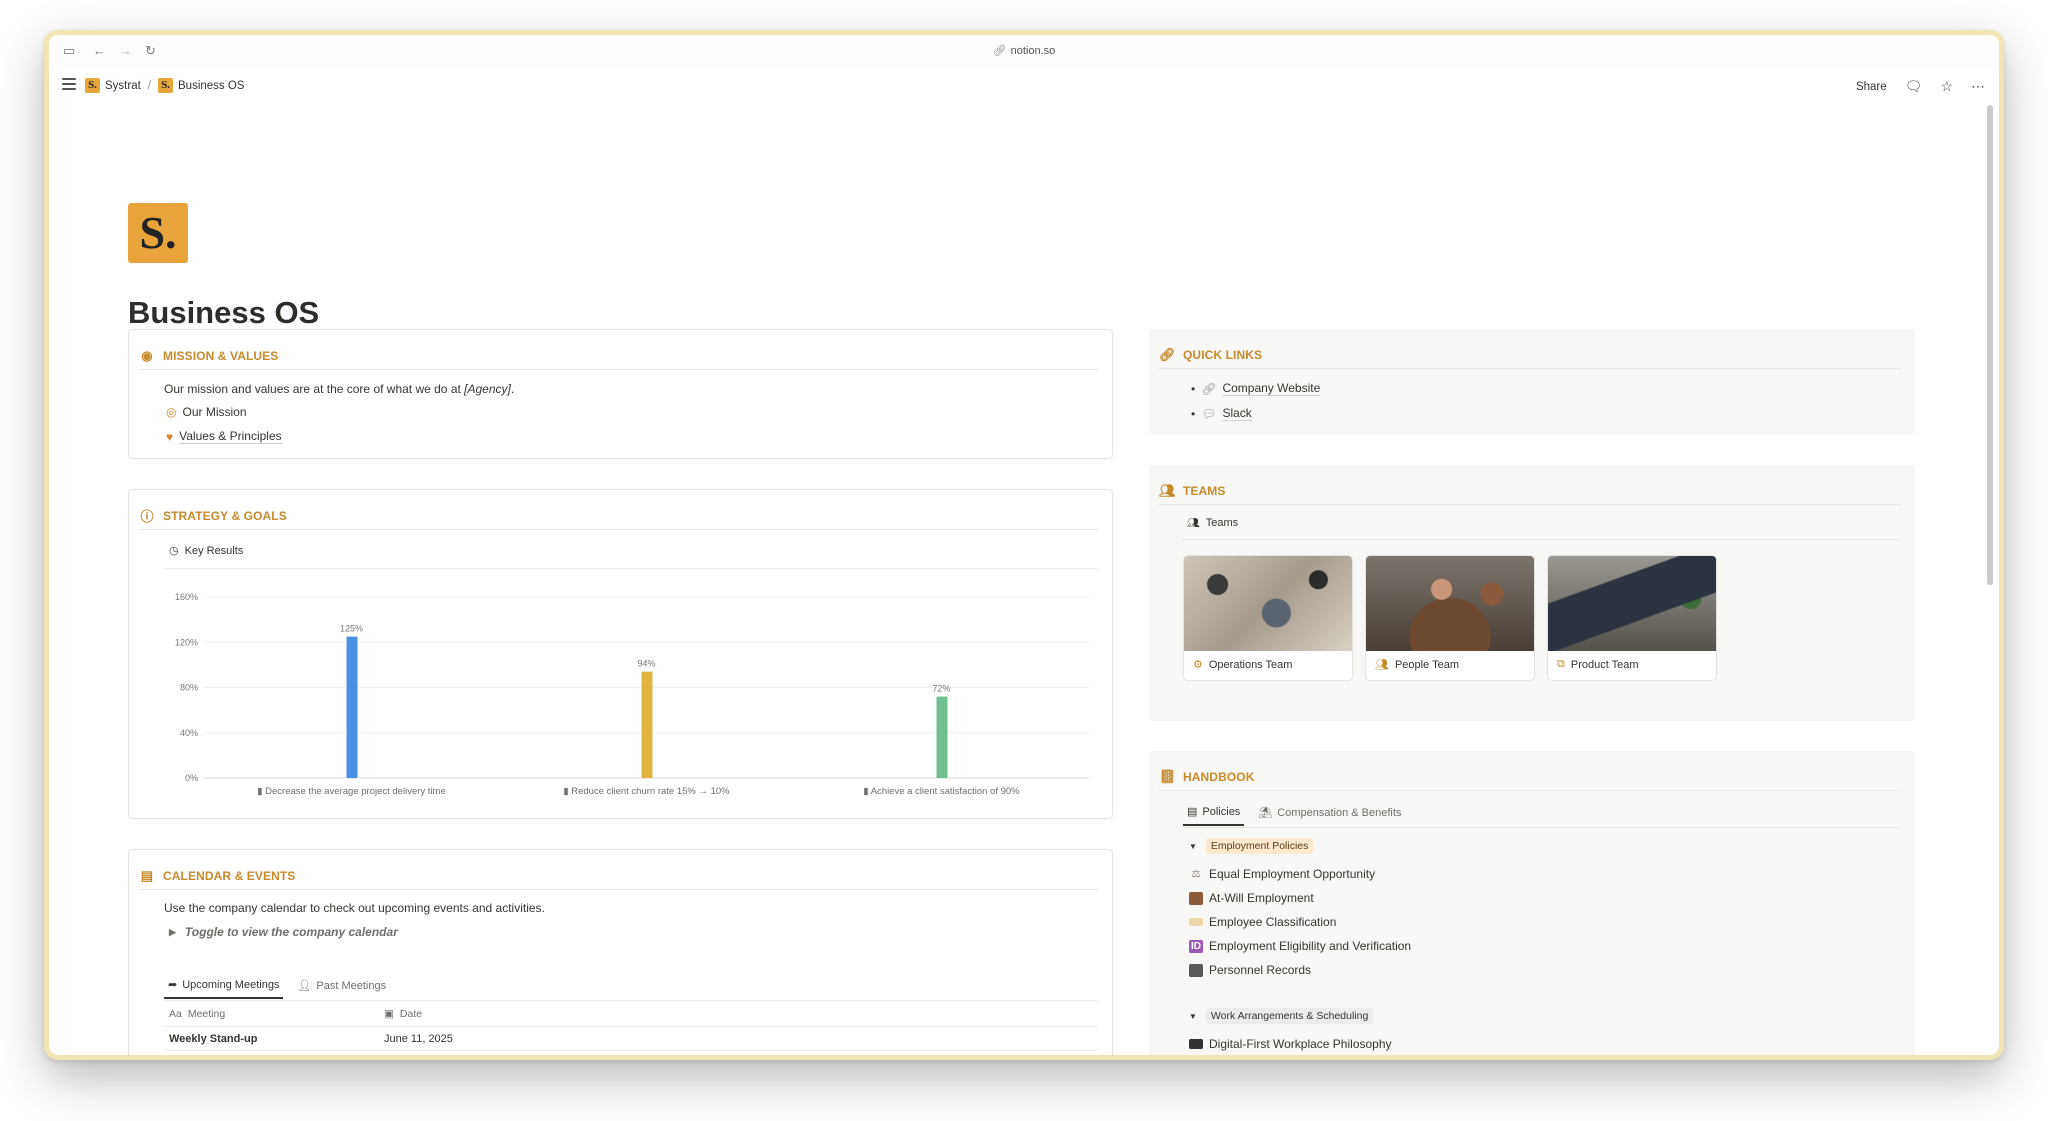 The image size is (2048, 1121). I want to click on list-item: Digital-First Workplace Philosophy, so click(1290, 1044).